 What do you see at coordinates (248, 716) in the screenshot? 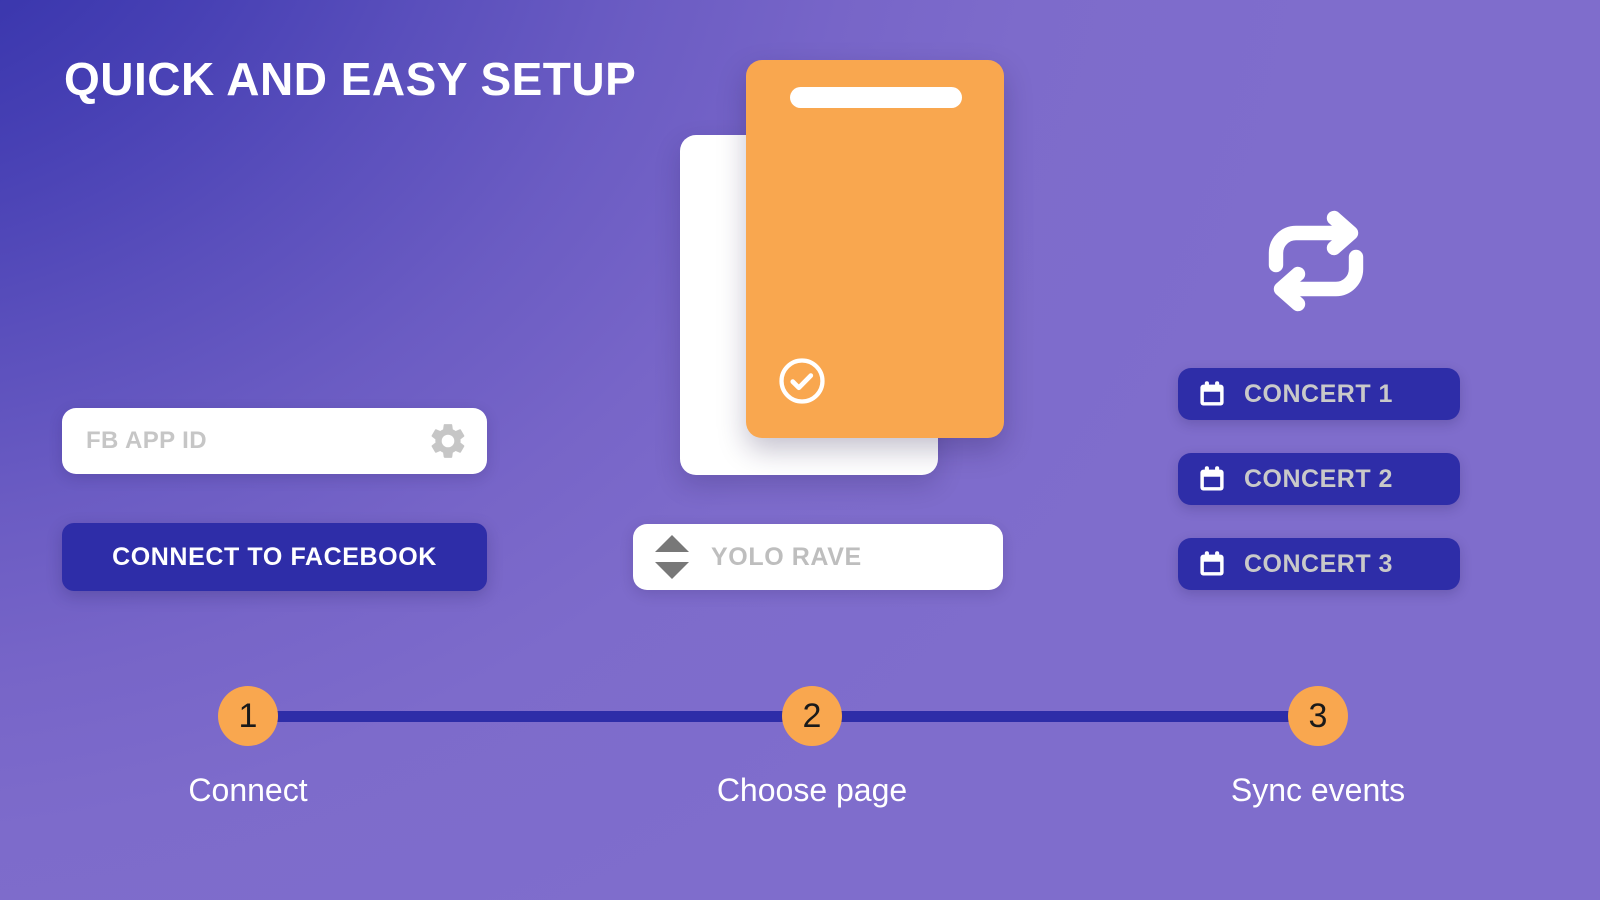
I see `step-number-badge: 1` at bounding box center [248, 716].